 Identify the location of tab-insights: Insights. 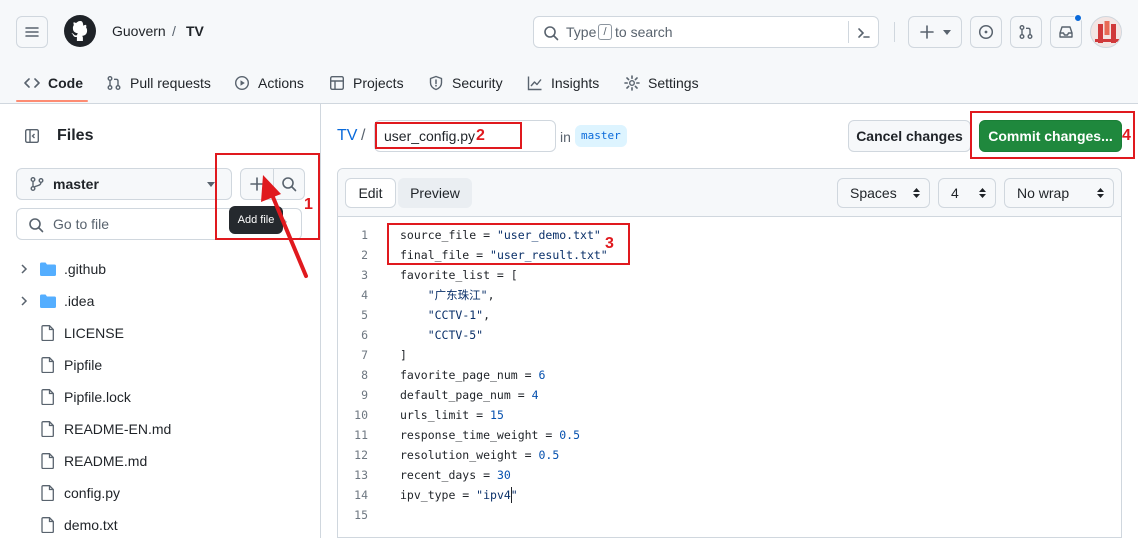
(563, 83).